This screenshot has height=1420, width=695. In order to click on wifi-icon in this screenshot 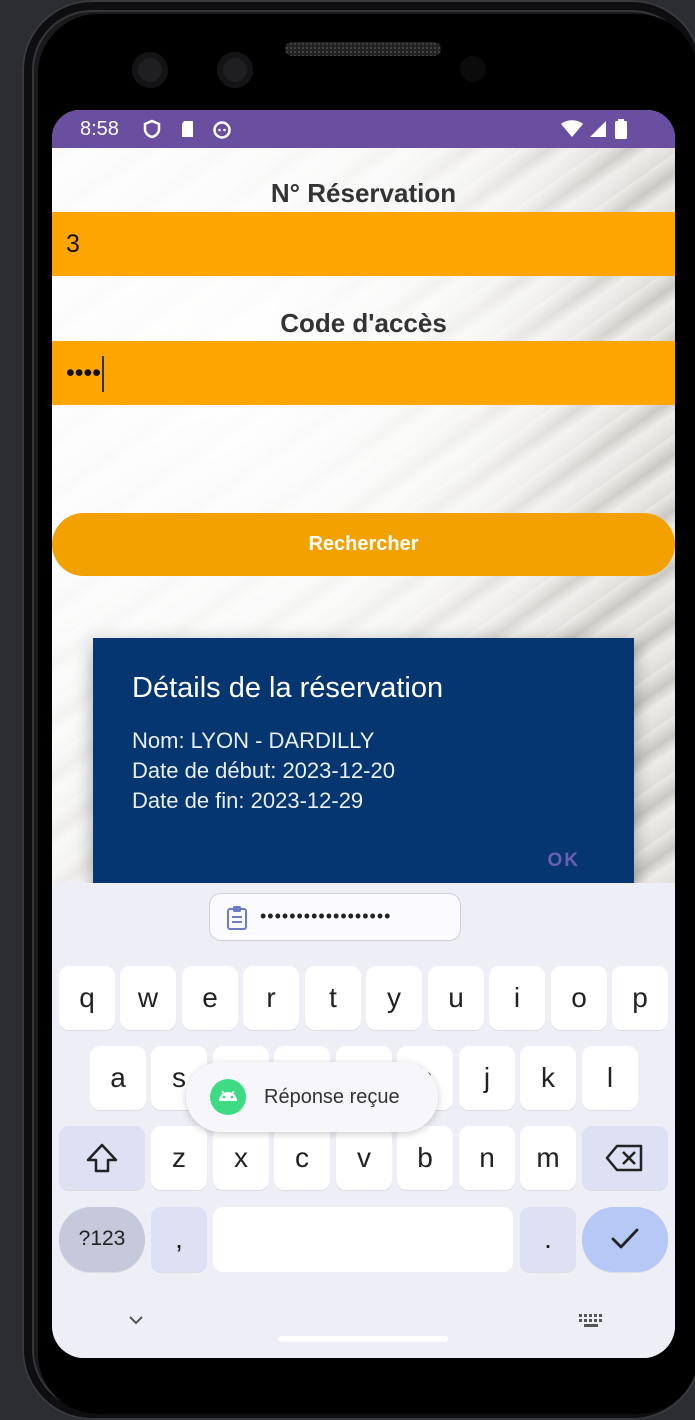, I will do `click(572, 128)`.